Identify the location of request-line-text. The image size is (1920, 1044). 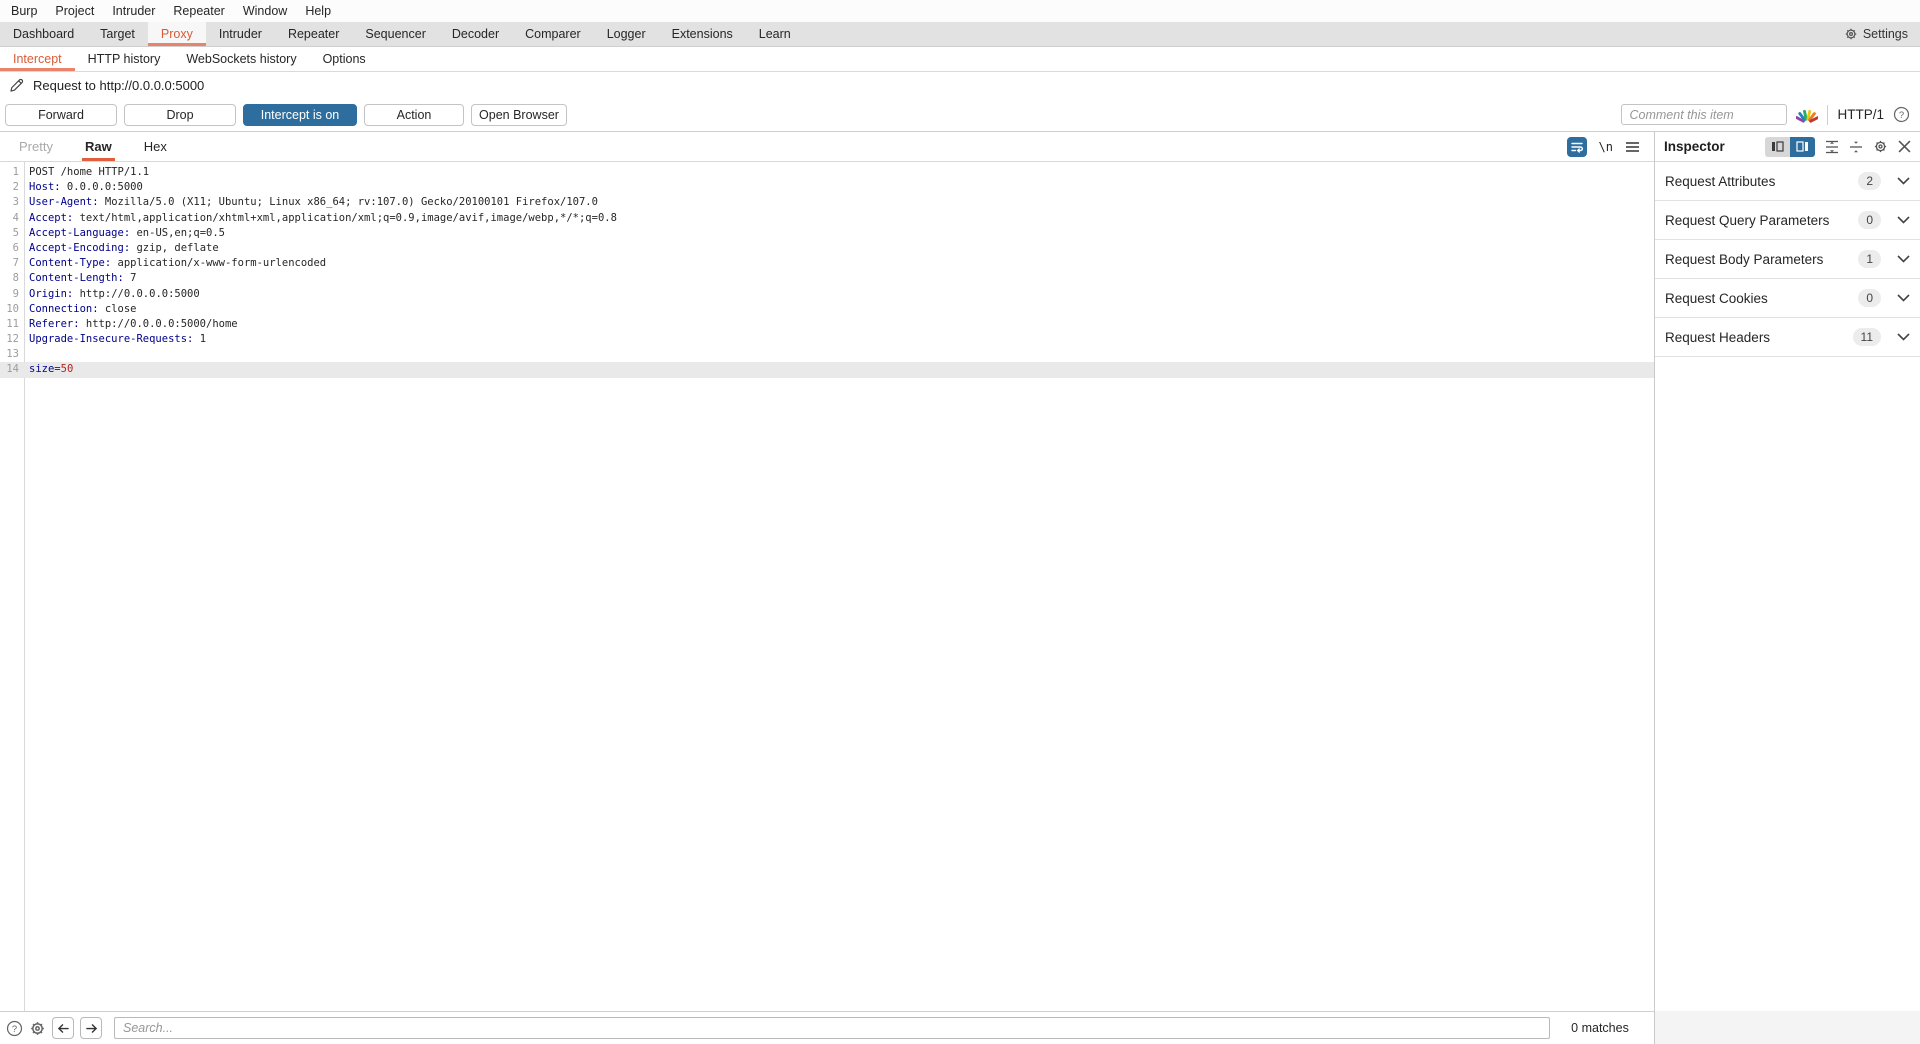
(24, 354).